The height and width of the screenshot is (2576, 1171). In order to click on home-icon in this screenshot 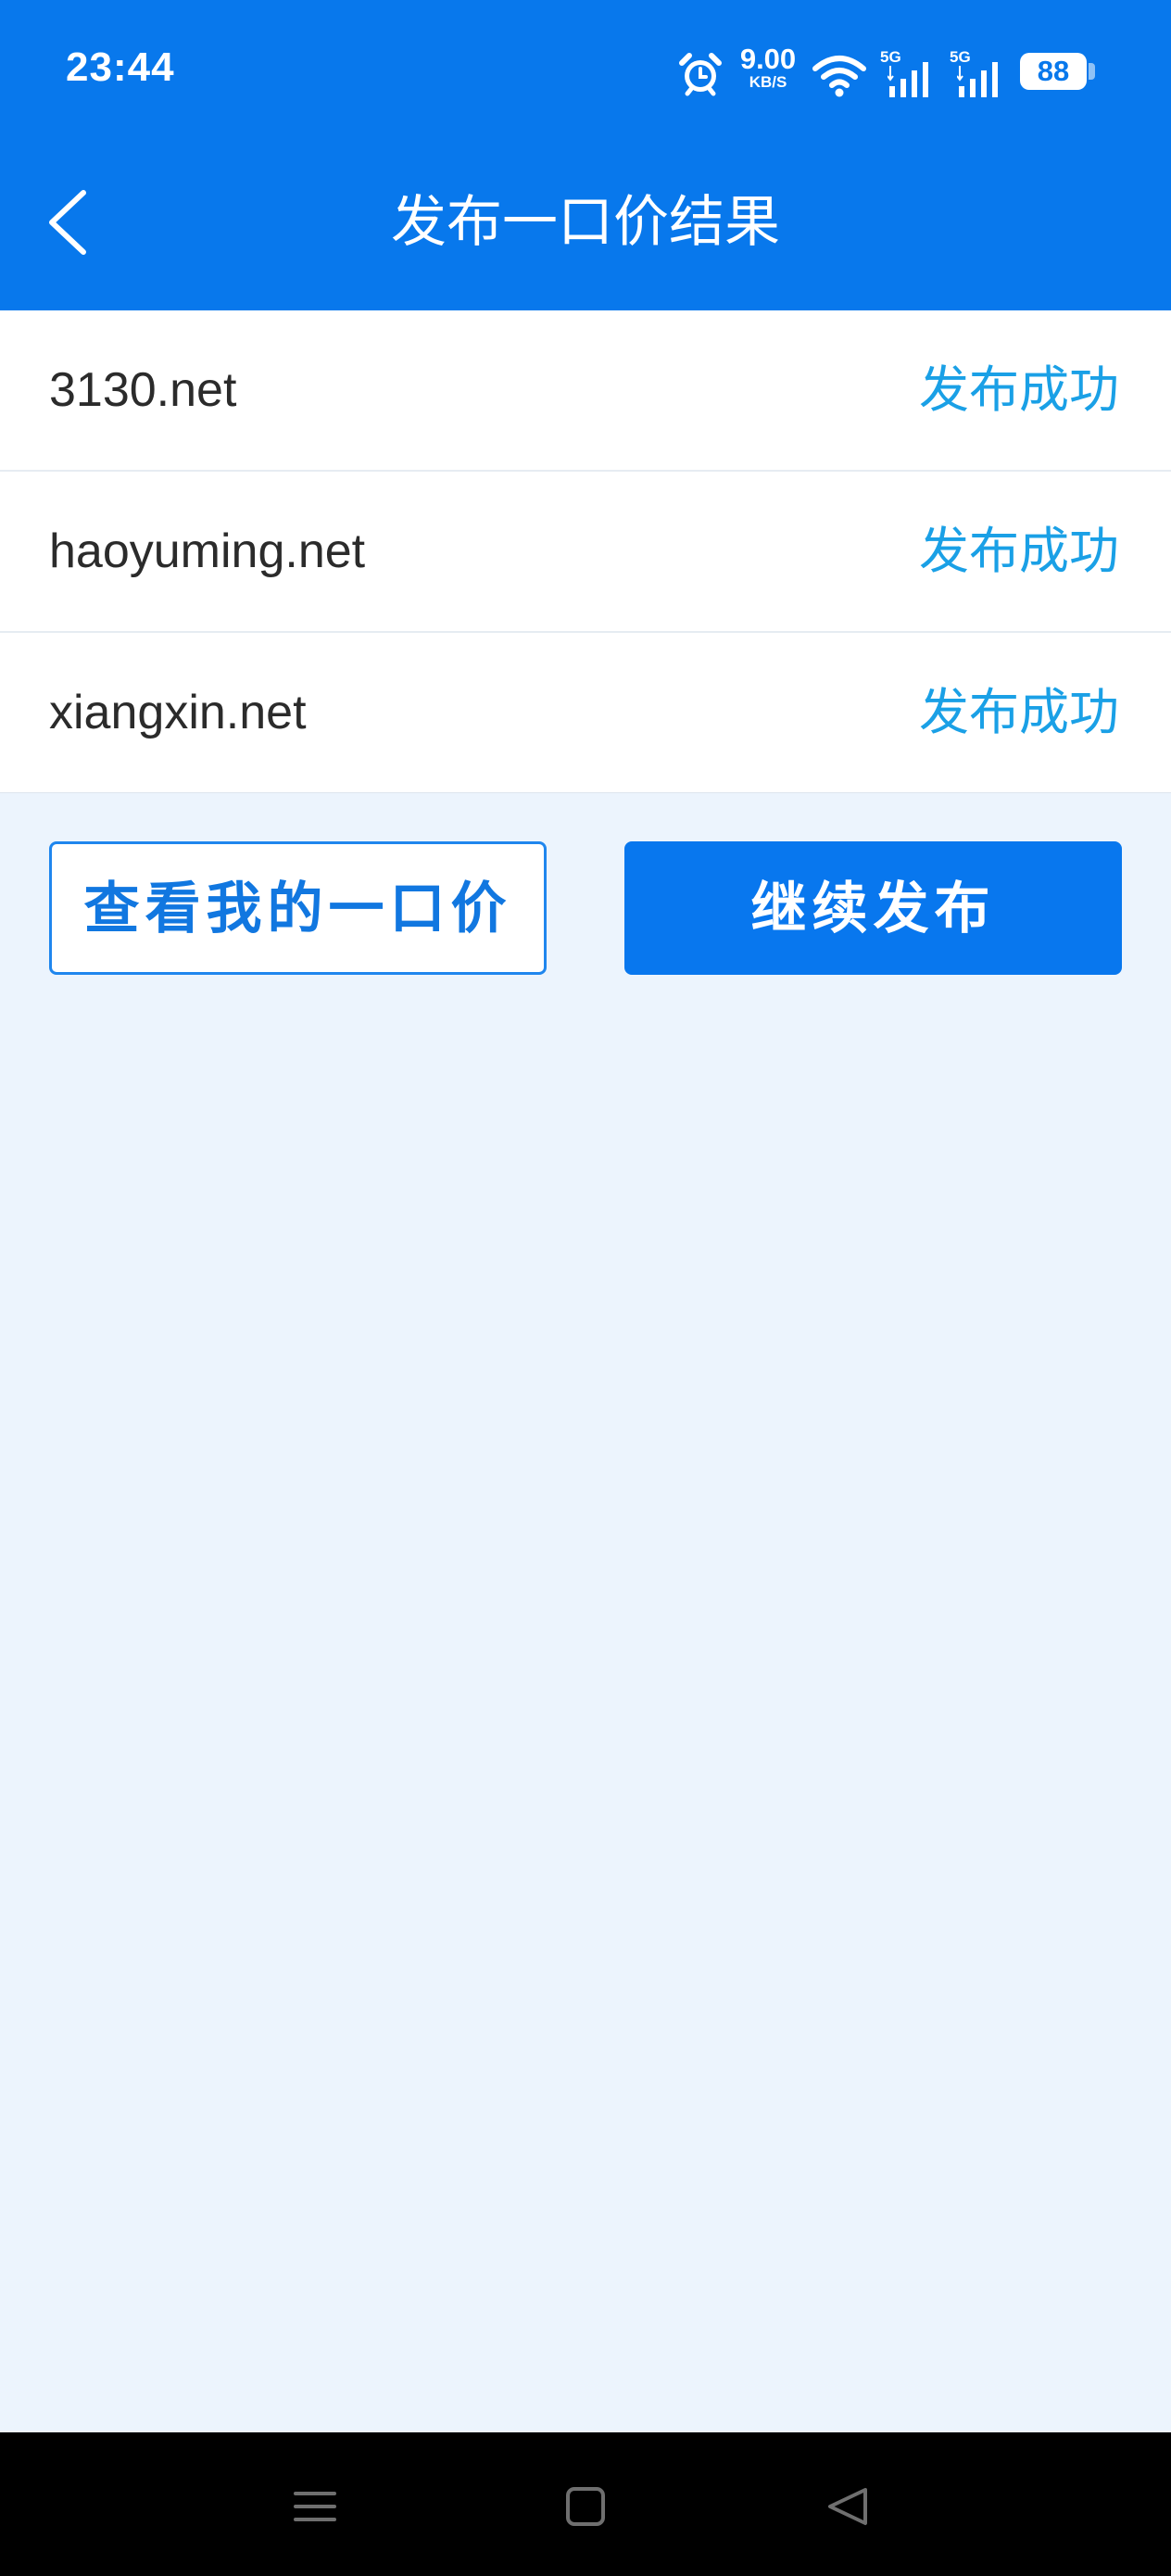, I will do `click(585, 2506)`.